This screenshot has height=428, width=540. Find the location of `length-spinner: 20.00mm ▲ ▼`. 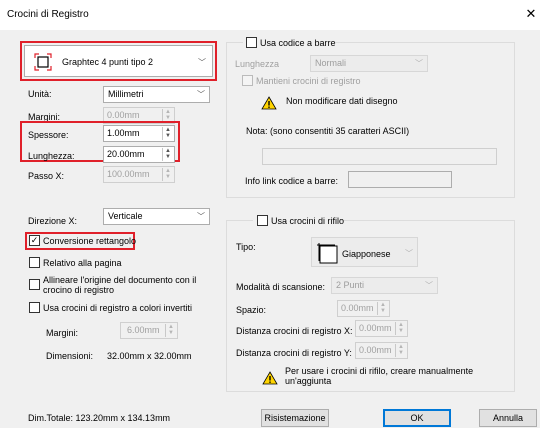

length-spinner: 20.00mm ▲ ▼ is located at coordinates (139, 154).